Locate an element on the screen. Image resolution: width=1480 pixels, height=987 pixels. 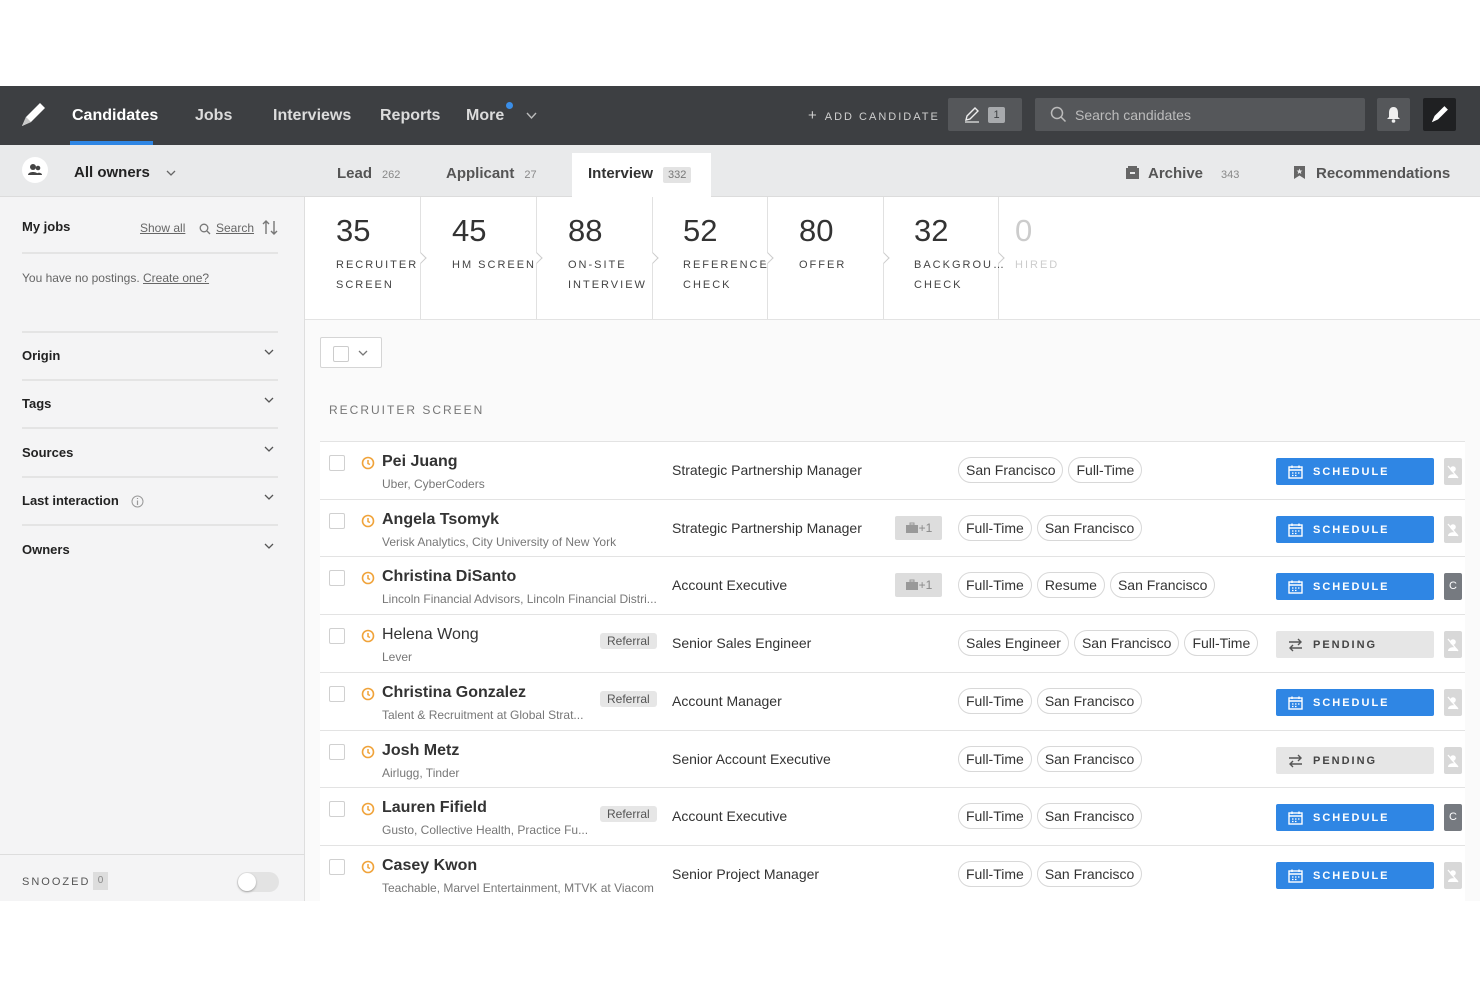
chevron-down-icon is located at coordinates (531, 116).